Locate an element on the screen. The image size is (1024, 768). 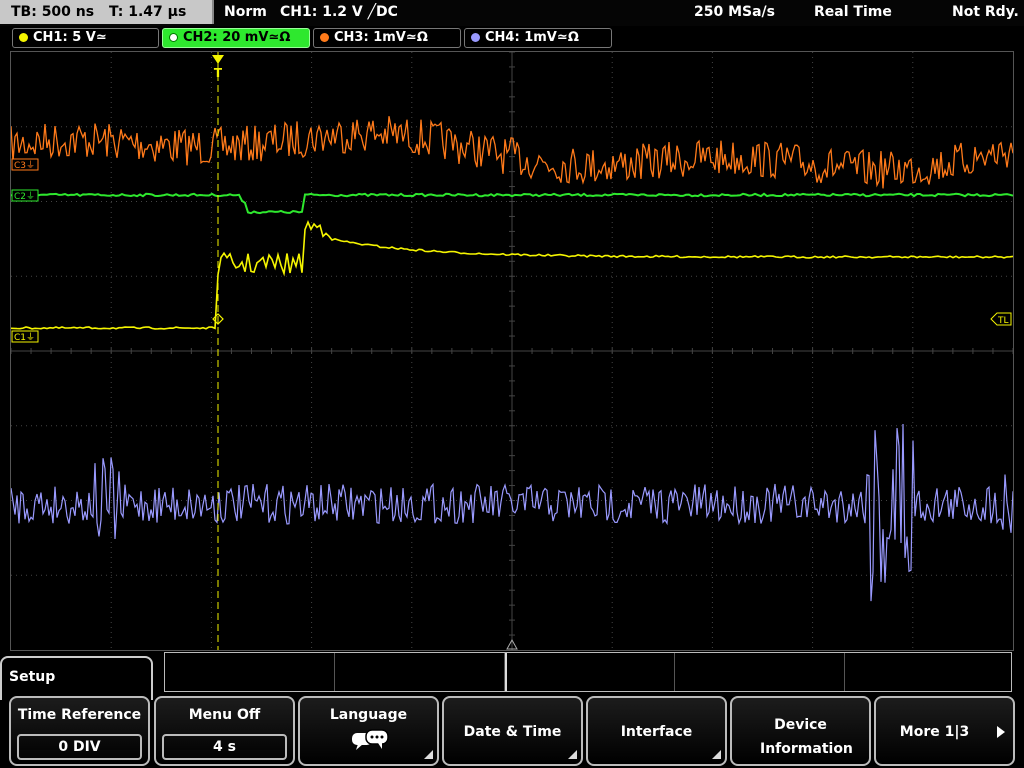
history-cursor is located at coordinates (506, 672).